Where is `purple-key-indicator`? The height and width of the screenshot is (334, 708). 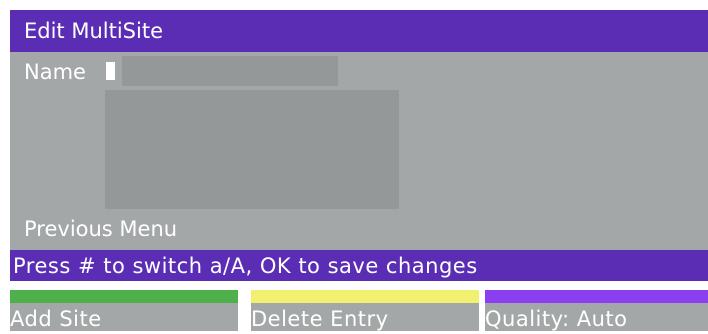
purple-key-indicator is located at coordinates (596, 296).